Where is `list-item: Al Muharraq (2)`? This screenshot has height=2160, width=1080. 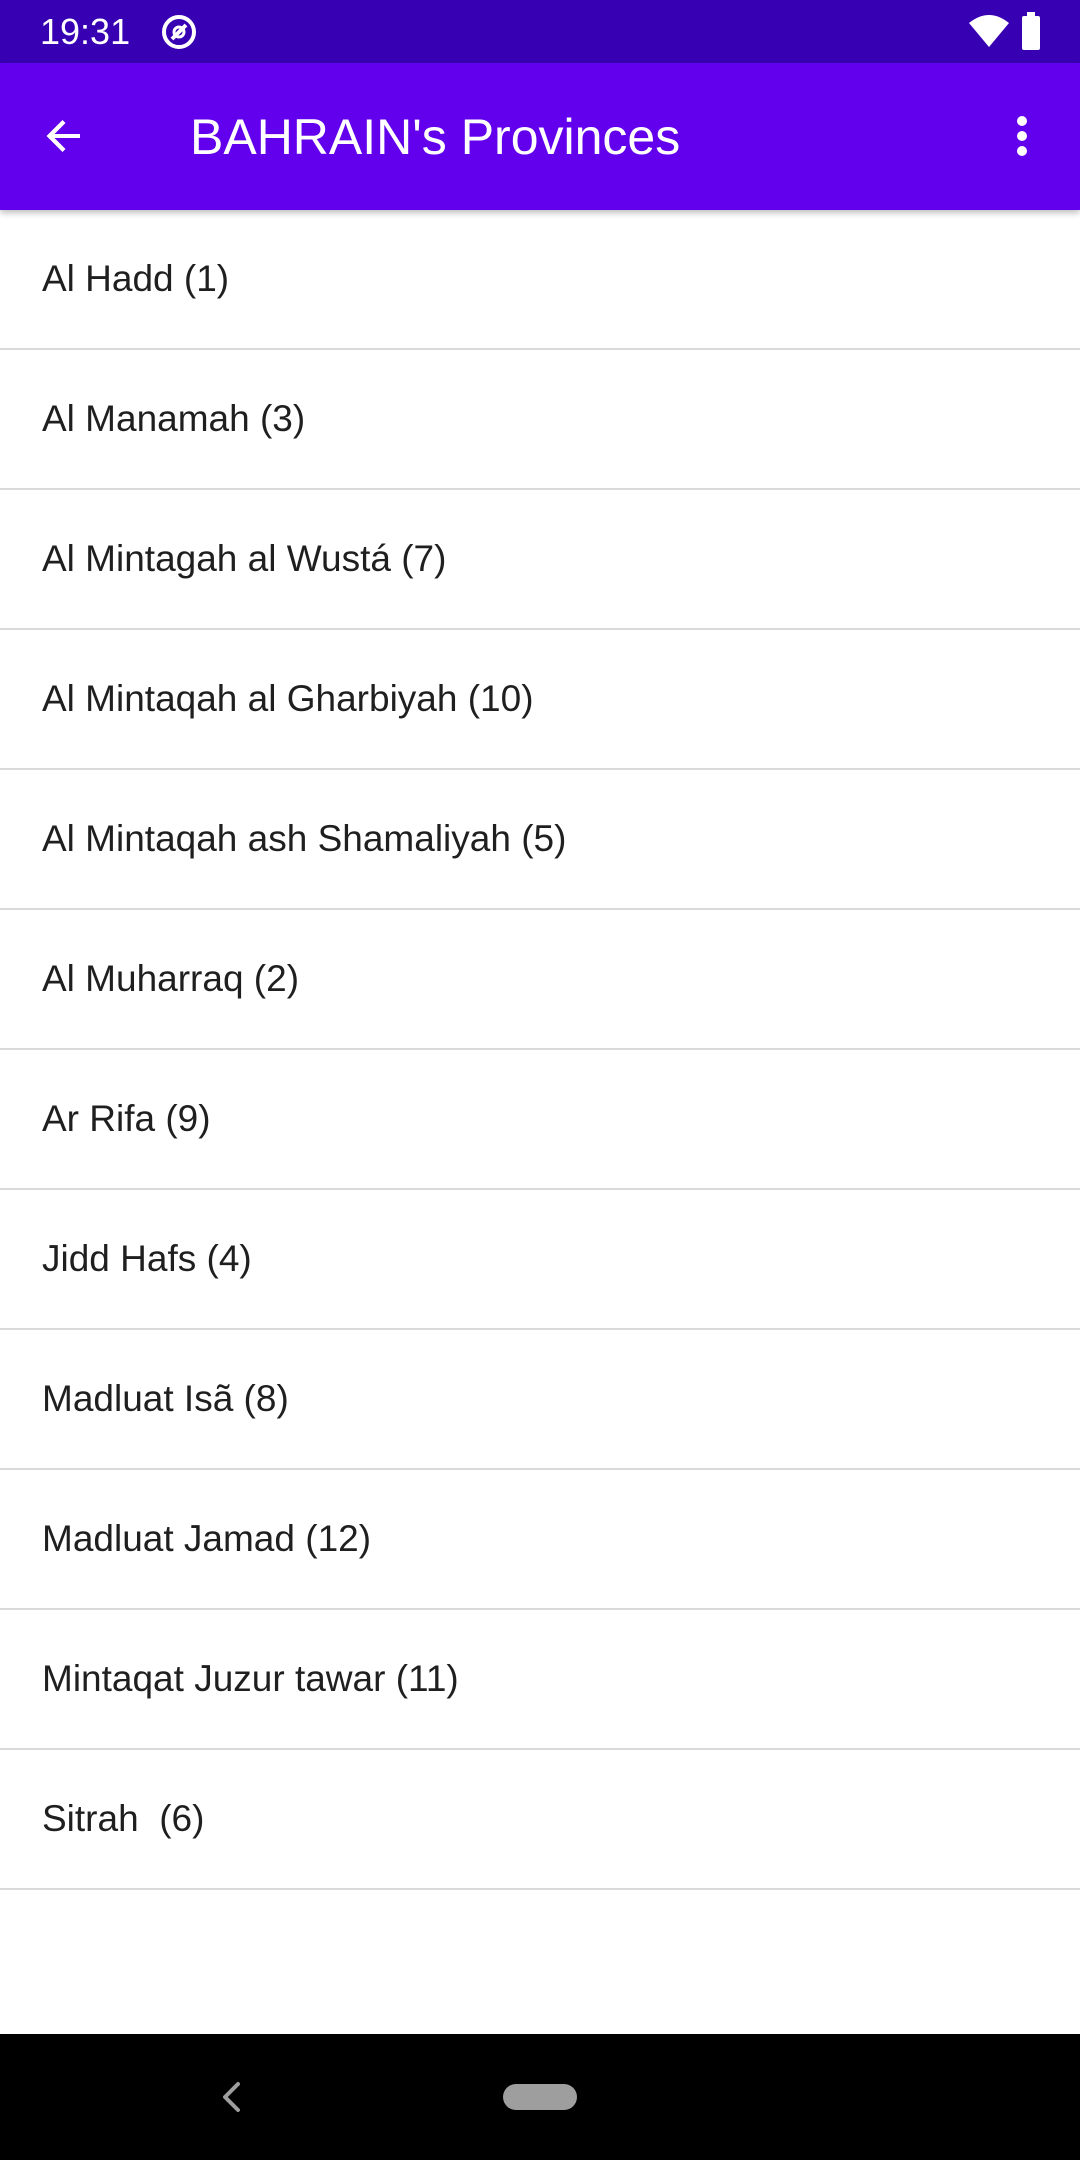 list-item: Al Muharraq (2) is located at coordinates (540, 980).